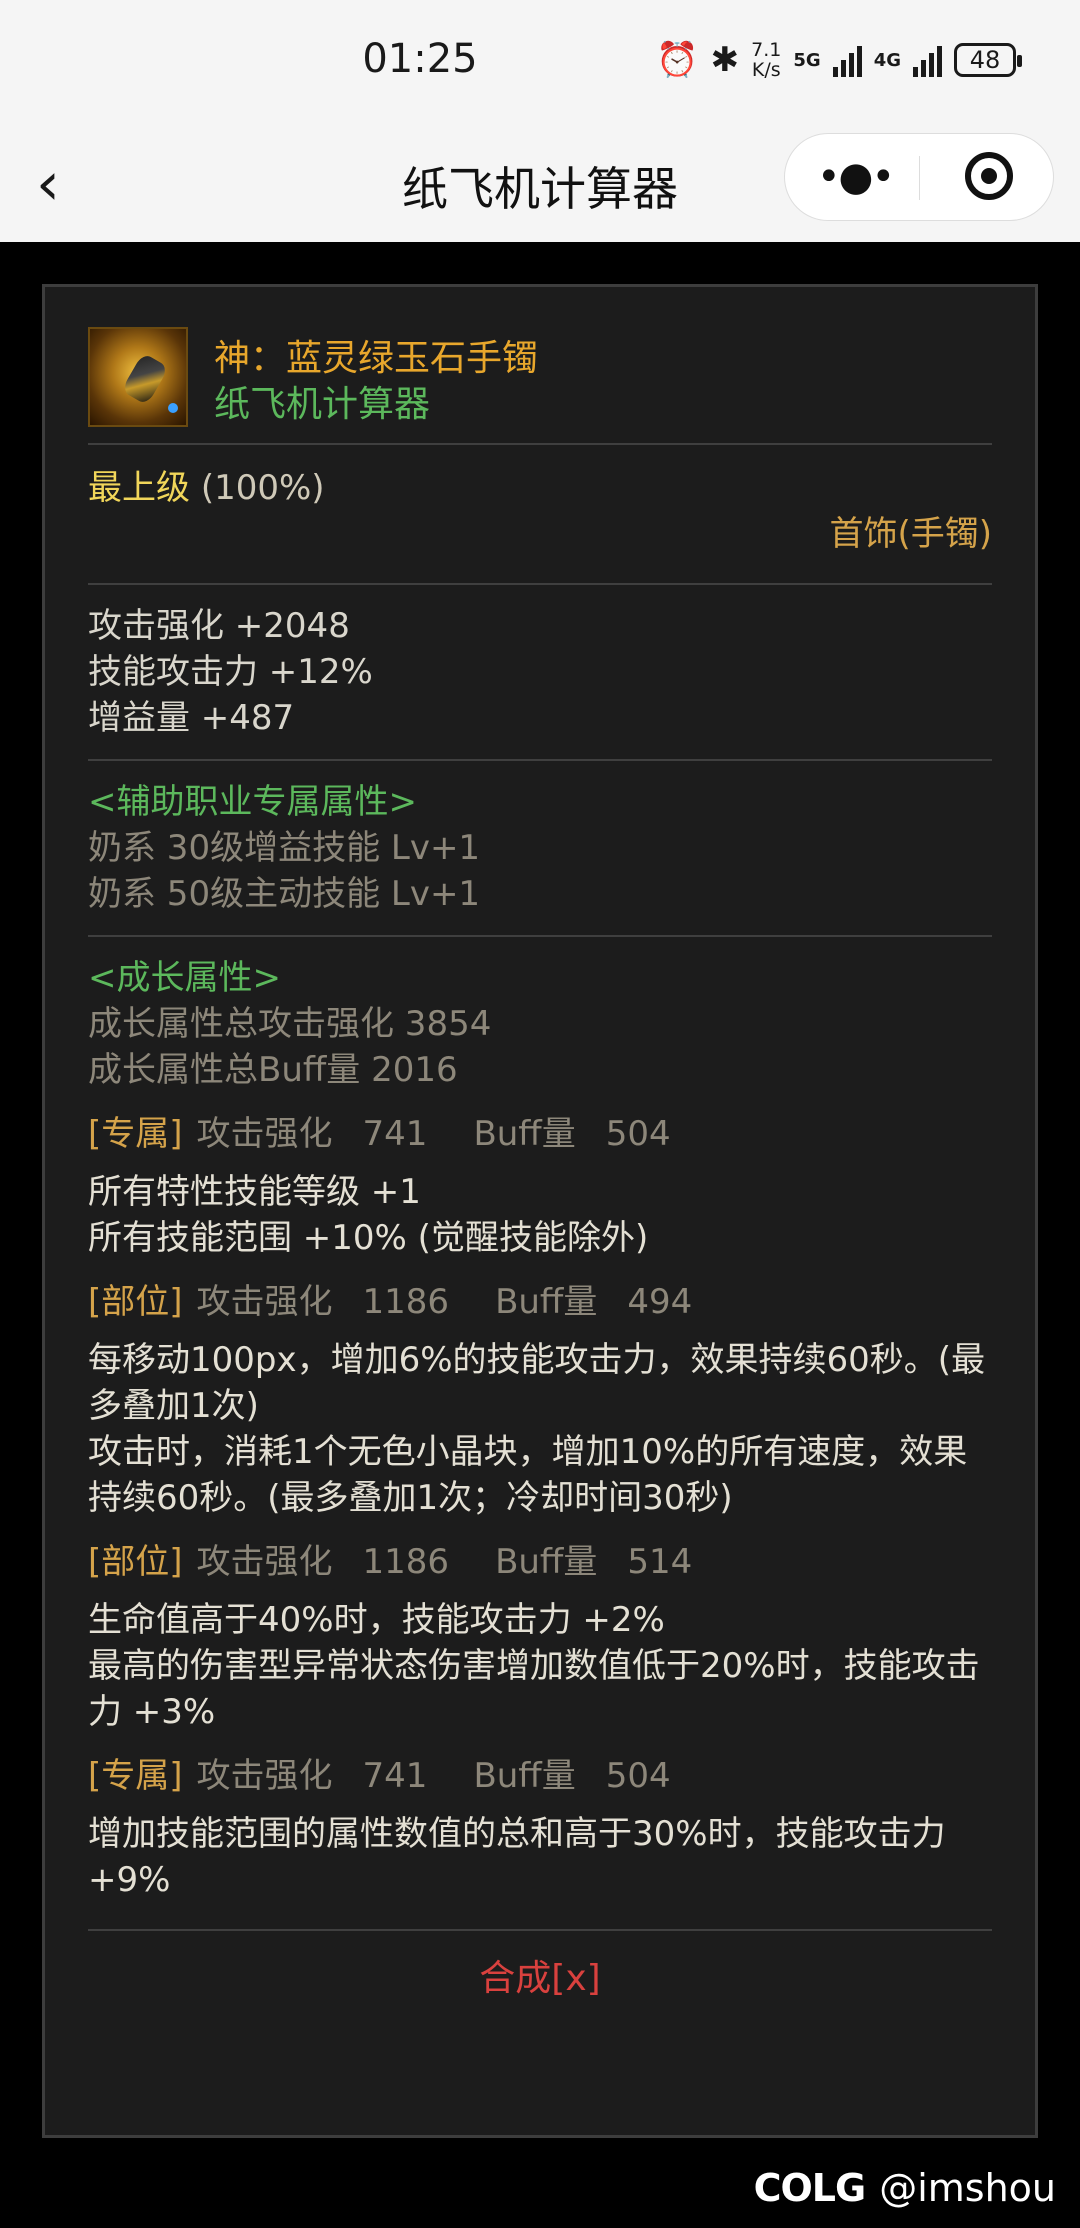 The width and height of the screenshot is (1080, 2228). Describe the element at coordinates (368, 1238) in the screenshot. I see `option-desc-line: 所有技能范围 +10% (觉醒技能除外)` at that location.